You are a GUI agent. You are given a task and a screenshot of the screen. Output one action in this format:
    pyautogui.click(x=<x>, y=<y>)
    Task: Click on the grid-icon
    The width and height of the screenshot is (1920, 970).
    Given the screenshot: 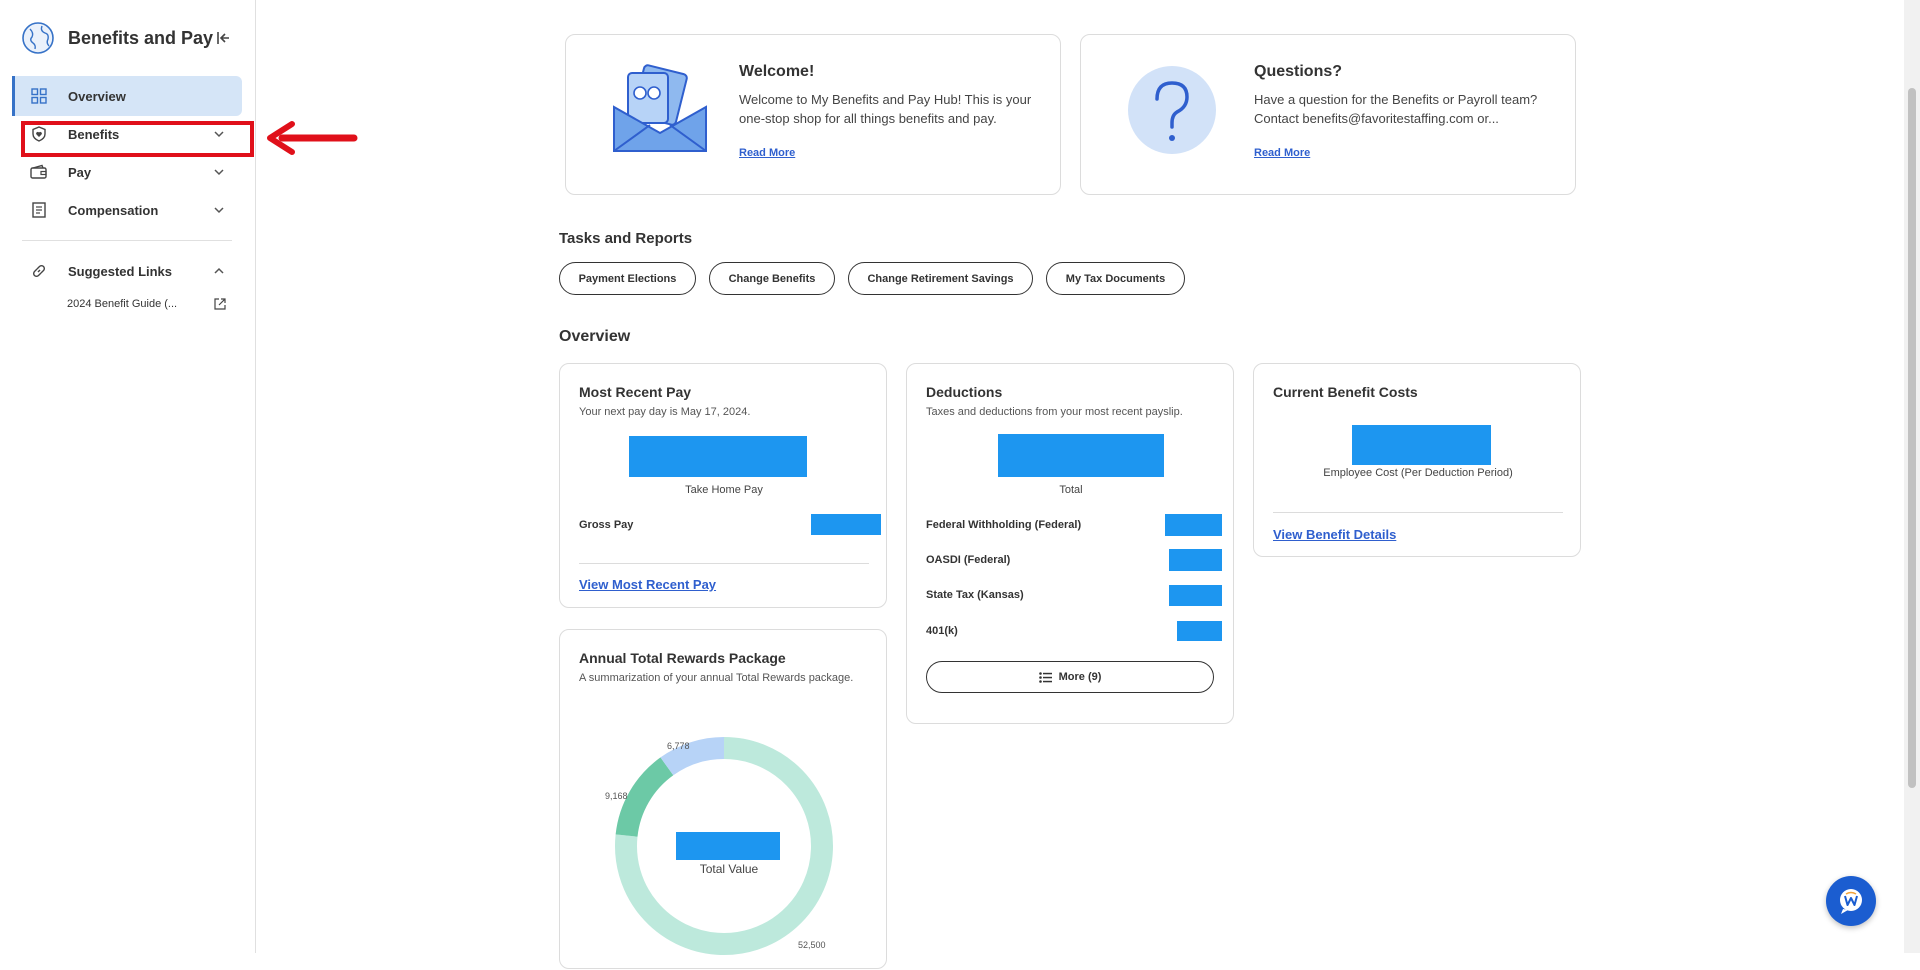 What is the action you would take?
    pyautogui.click(x=39, y=96)
    